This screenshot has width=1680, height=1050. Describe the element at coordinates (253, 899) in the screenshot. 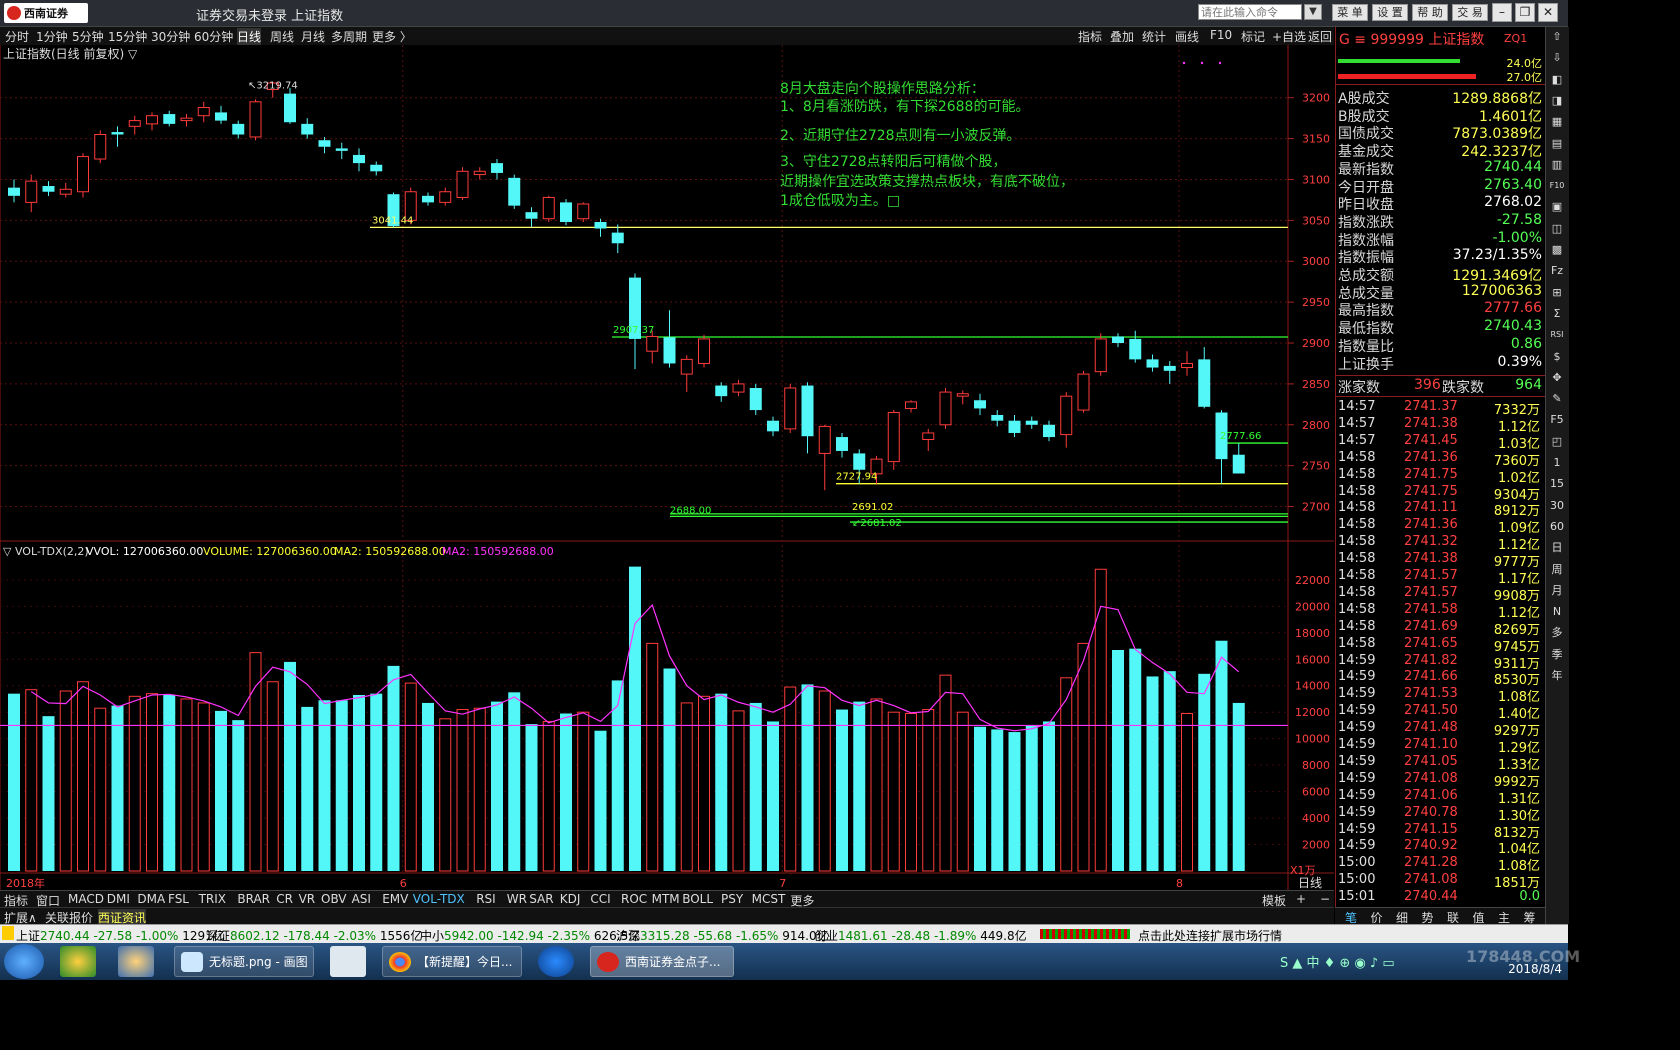

I see `indicator-tab: BRAR` at that location.